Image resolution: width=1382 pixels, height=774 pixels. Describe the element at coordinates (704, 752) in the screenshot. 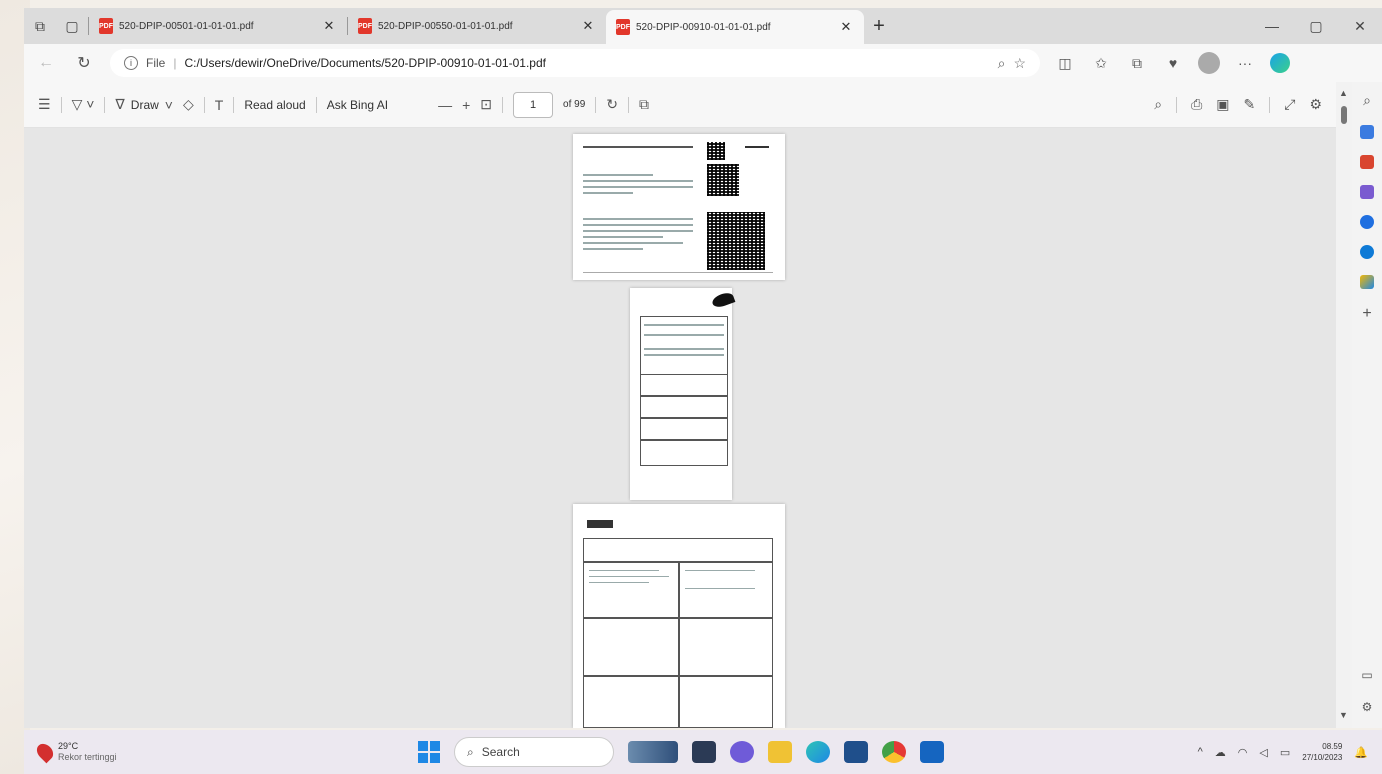

I see `task-view-icon` at that location.